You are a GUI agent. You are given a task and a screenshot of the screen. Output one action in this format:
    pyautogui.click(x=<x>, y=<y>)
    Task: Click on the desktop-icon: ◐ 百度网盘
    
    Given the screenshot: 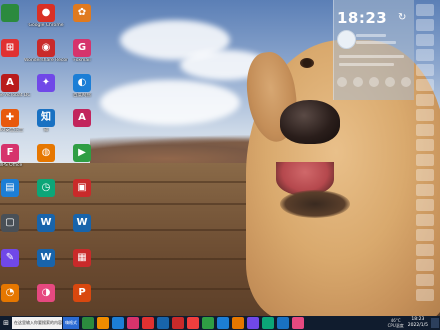 What is the action you would take?
    pyautogui.click(x=82, y=91)
    